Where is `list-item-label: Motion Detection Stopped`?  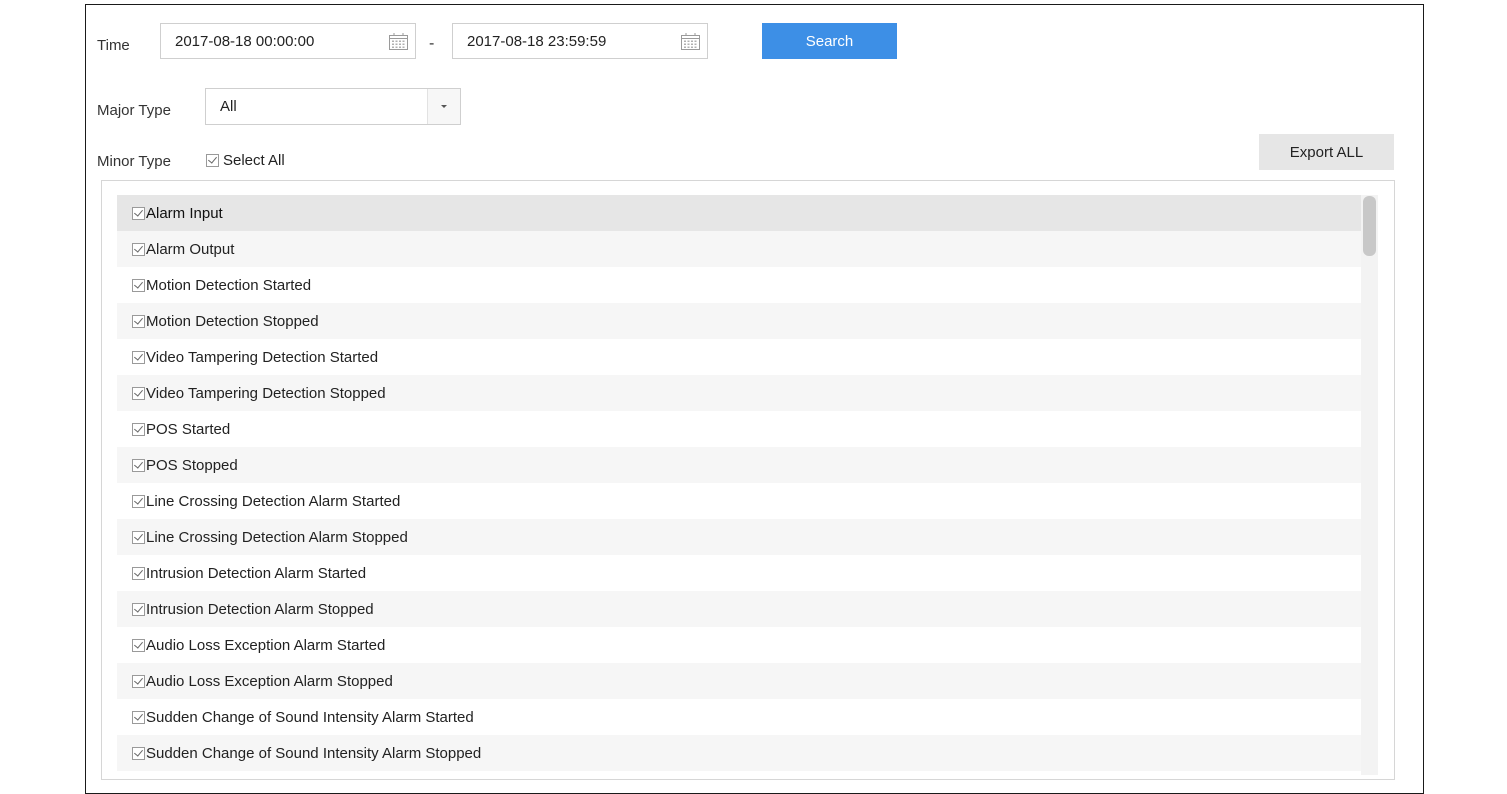 list-item-label: Motion Detection Stopped is located at coordinates (232, 321).